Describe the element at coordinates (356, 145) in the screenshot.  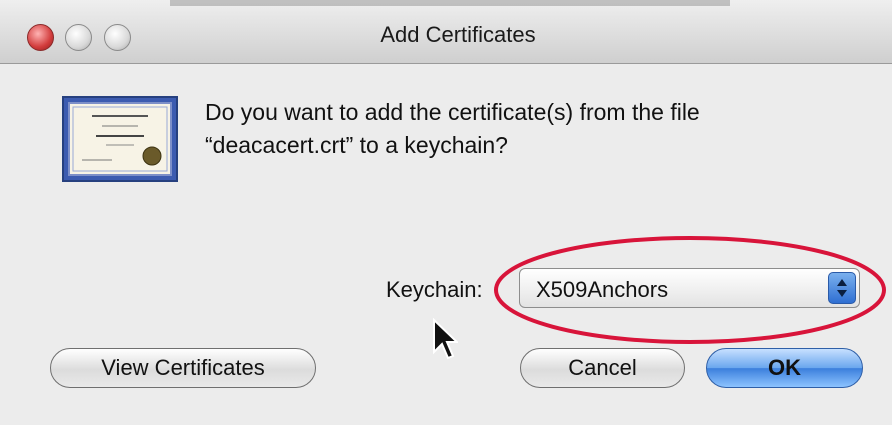
I see `message-line-2: “deacacert.crt” to a keychain?` at that location.